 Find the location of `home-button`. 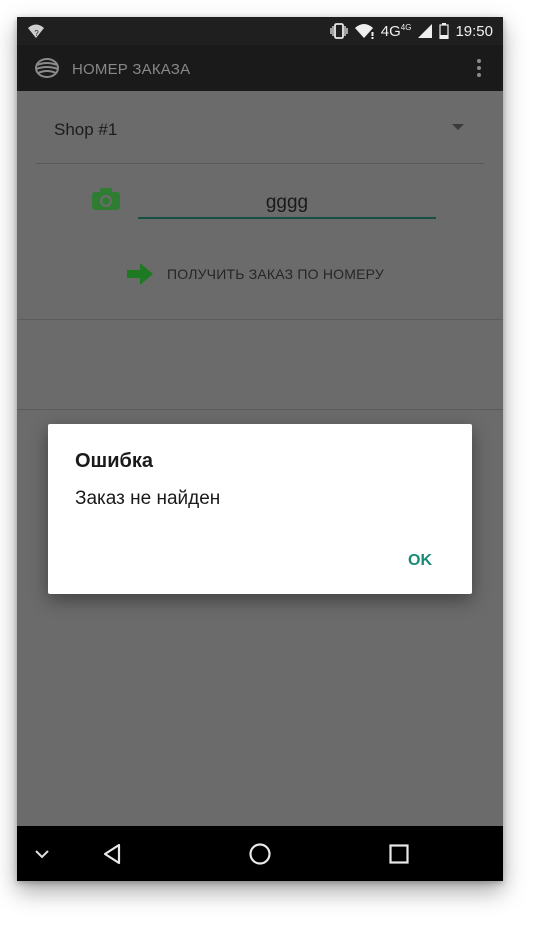

home-button is located at coordinates (260, 853).